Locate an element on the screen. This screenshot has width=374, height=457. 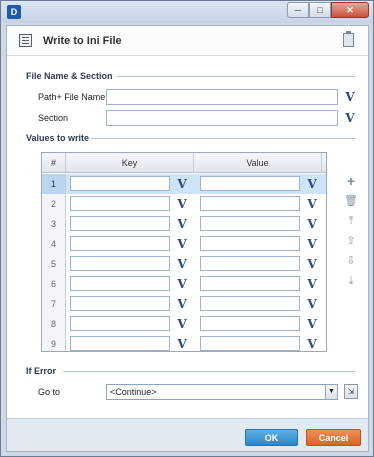
table-row: 4 V V is located at coordinates (184, 244).